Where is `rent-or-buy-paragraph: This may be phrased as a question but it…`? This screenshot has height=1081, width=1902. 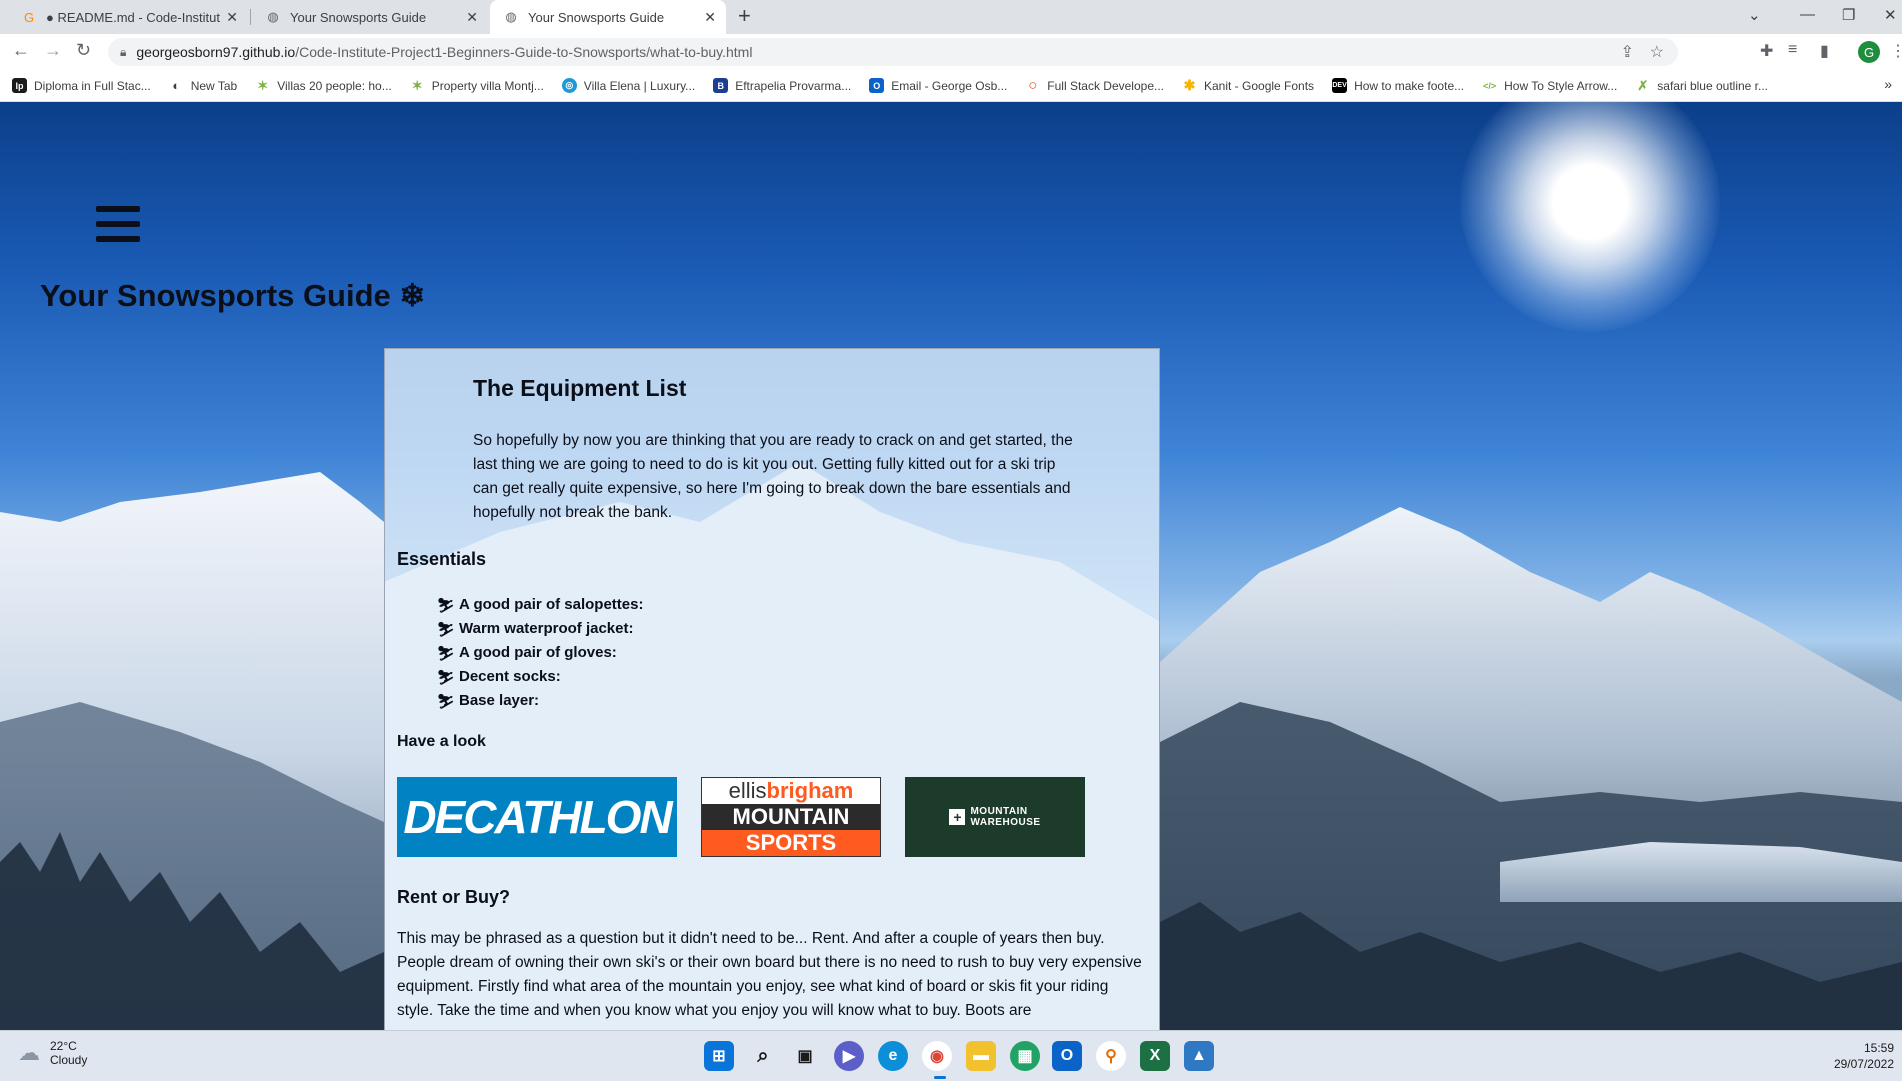
rent-or-buy-paragraph: This may be phrased as a question but it… is located at coordinates (769, 974).